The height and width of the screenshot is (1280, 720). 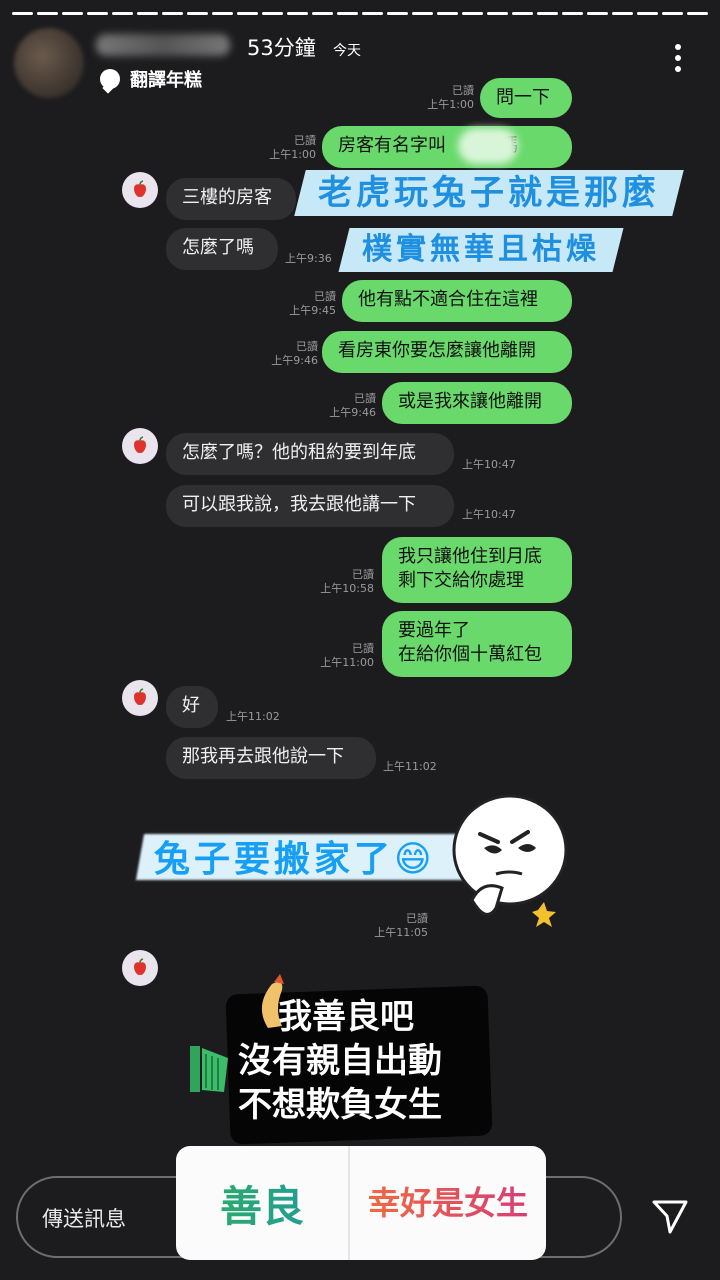 What do you see at coordinates (670, 1216) in the screenshot?
I see `send-icon` at bounding box center [670, 1216].